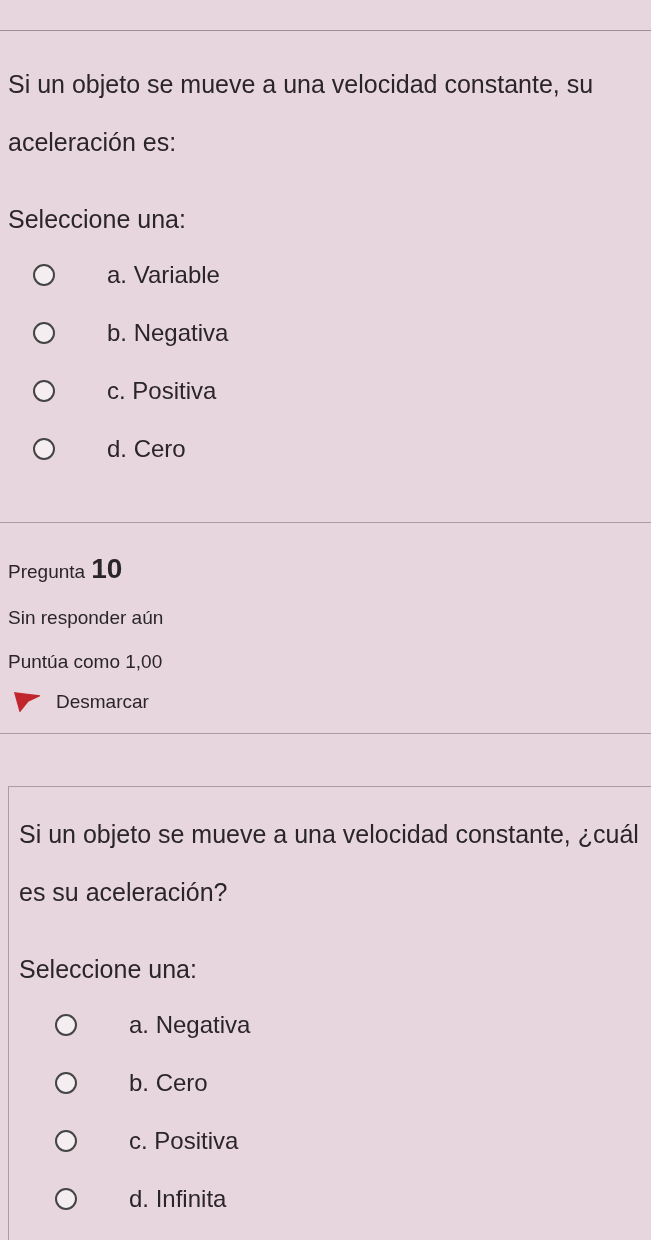  I want to click on flag-icon, so click(27, 702).